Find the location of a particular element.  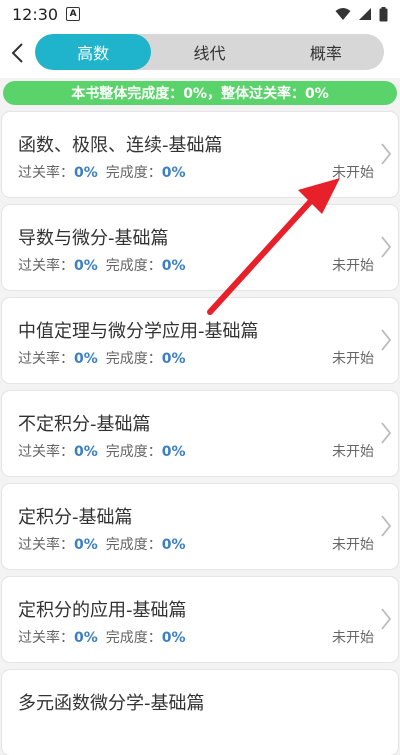

header: 高数 线代 概率 is located at coordinates (200, 53).